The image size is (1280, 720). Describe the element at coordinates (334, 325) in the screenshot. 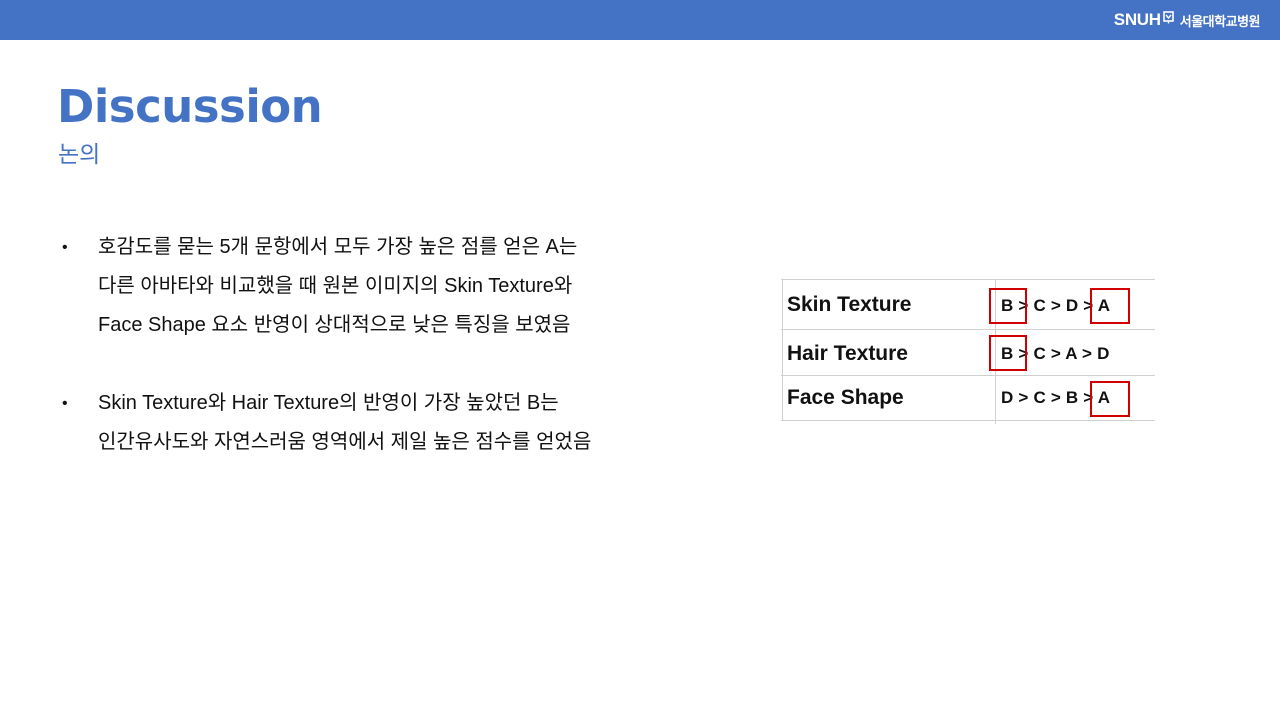

I see `bullet-line: Face Shape 요소 반영이 상대적으로 낮은 특징을 보였음` at that location.